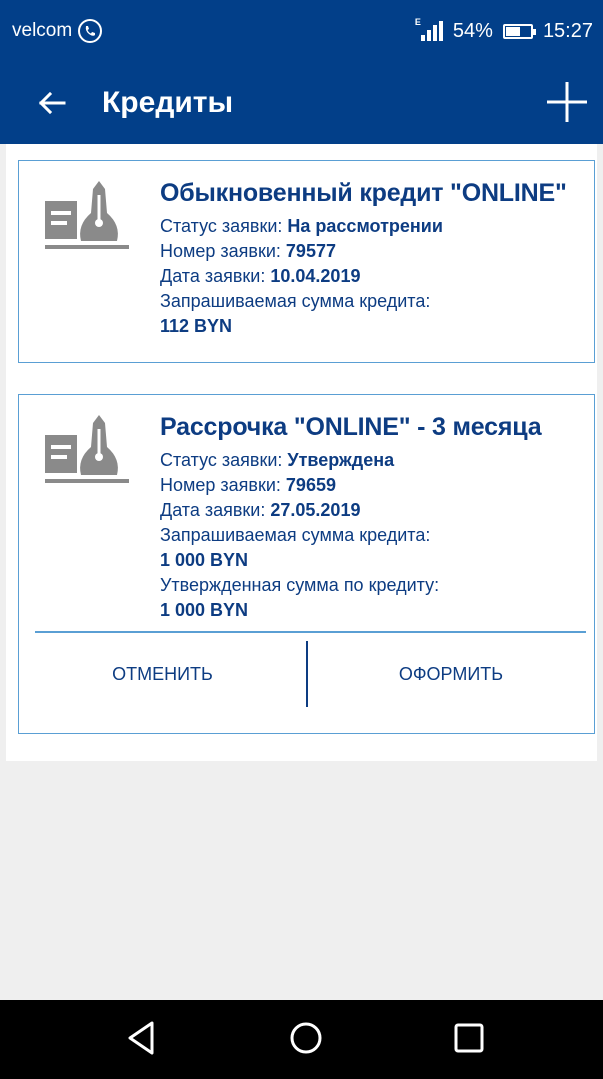 This screenshot has width=603, height=1079. Describe the element at coordinates (417, 22) in the screenshot. I see `network-type: E` at that location.